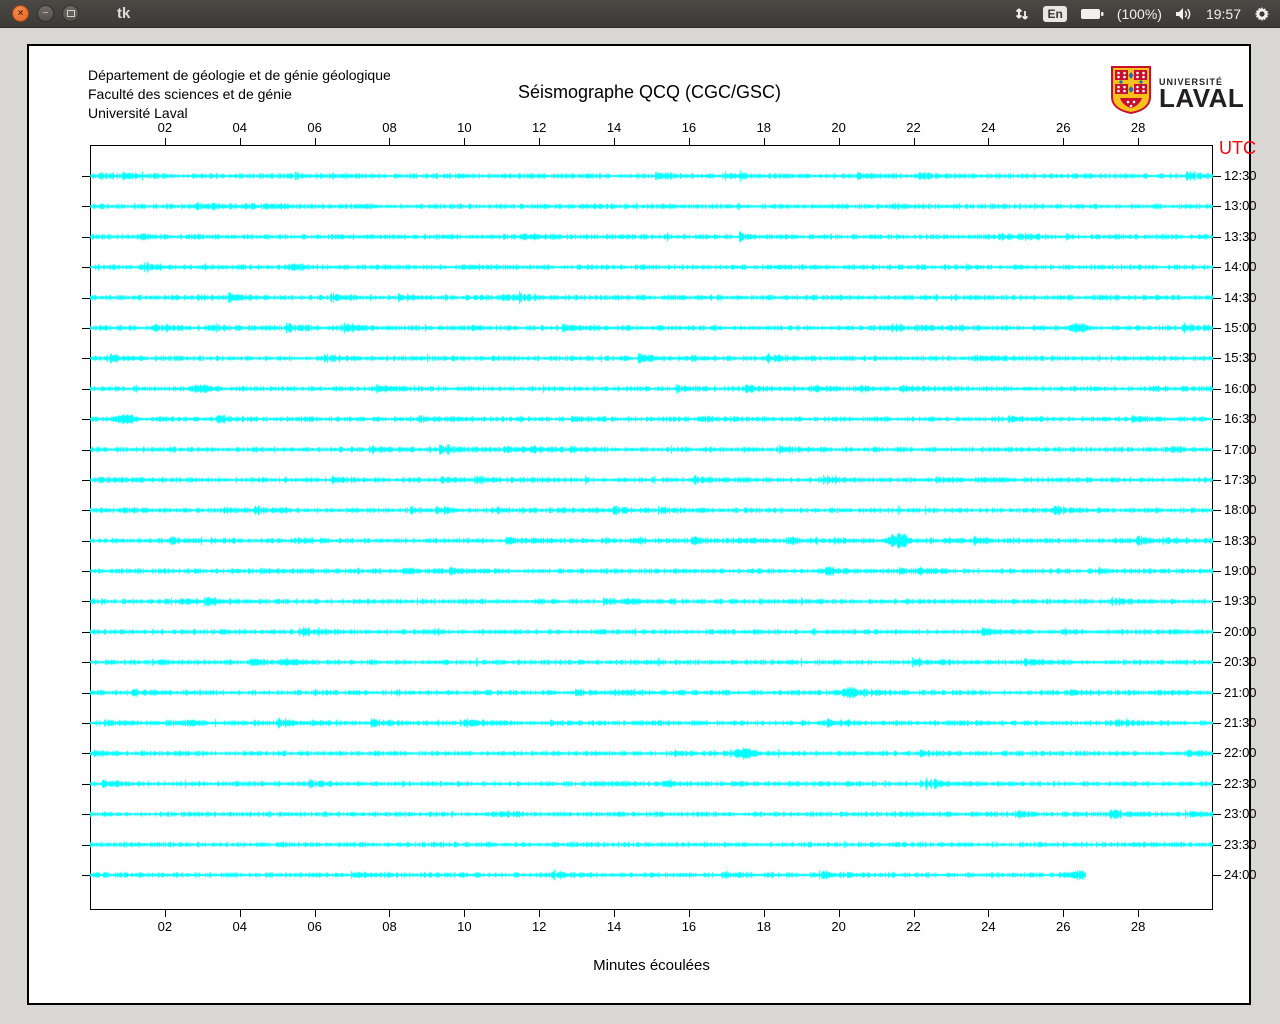  Describe the element at coordinates (614, 127) in the screenshot. I see `x-axis-top-label: 14` at that location.